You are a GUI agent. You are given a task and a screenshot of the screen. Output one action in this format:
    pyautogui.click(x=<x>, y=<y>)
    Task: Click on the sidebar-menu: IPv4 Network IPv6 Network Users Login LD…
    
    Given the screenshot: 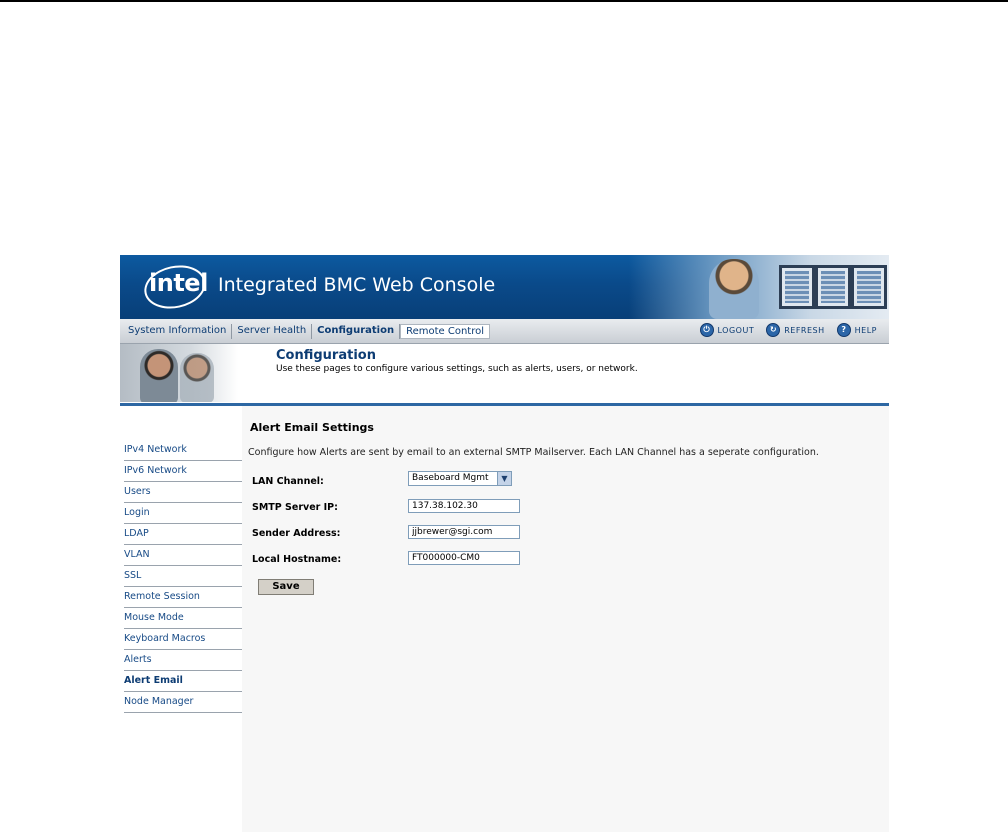 What is the action you would take?
    pyautogui.click(x=183, y=576)
    